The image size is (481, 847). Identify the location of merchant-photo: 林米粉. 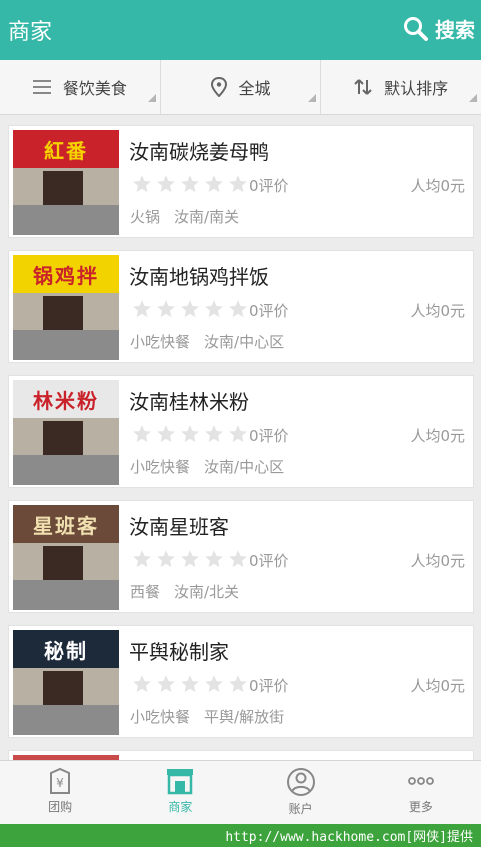
(66, 432).